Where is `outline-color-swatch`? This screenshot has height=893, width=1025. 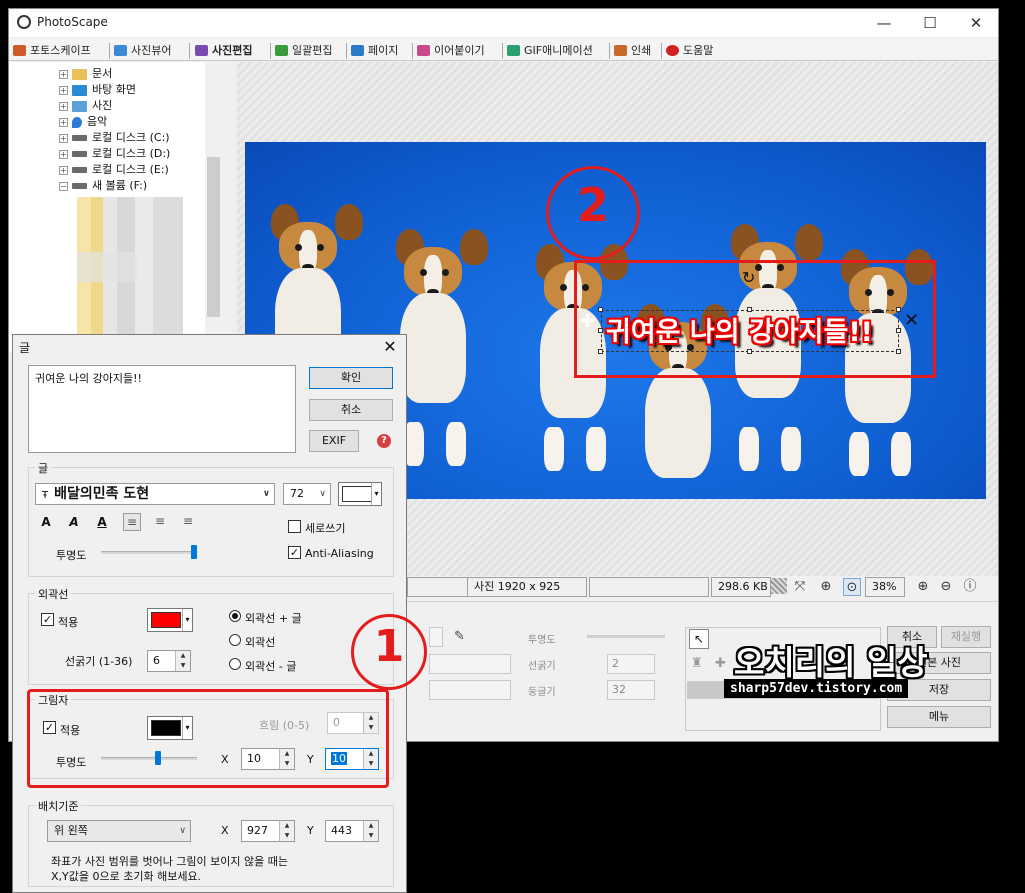
outline-color-swatch is located at coordinates (166, 620).